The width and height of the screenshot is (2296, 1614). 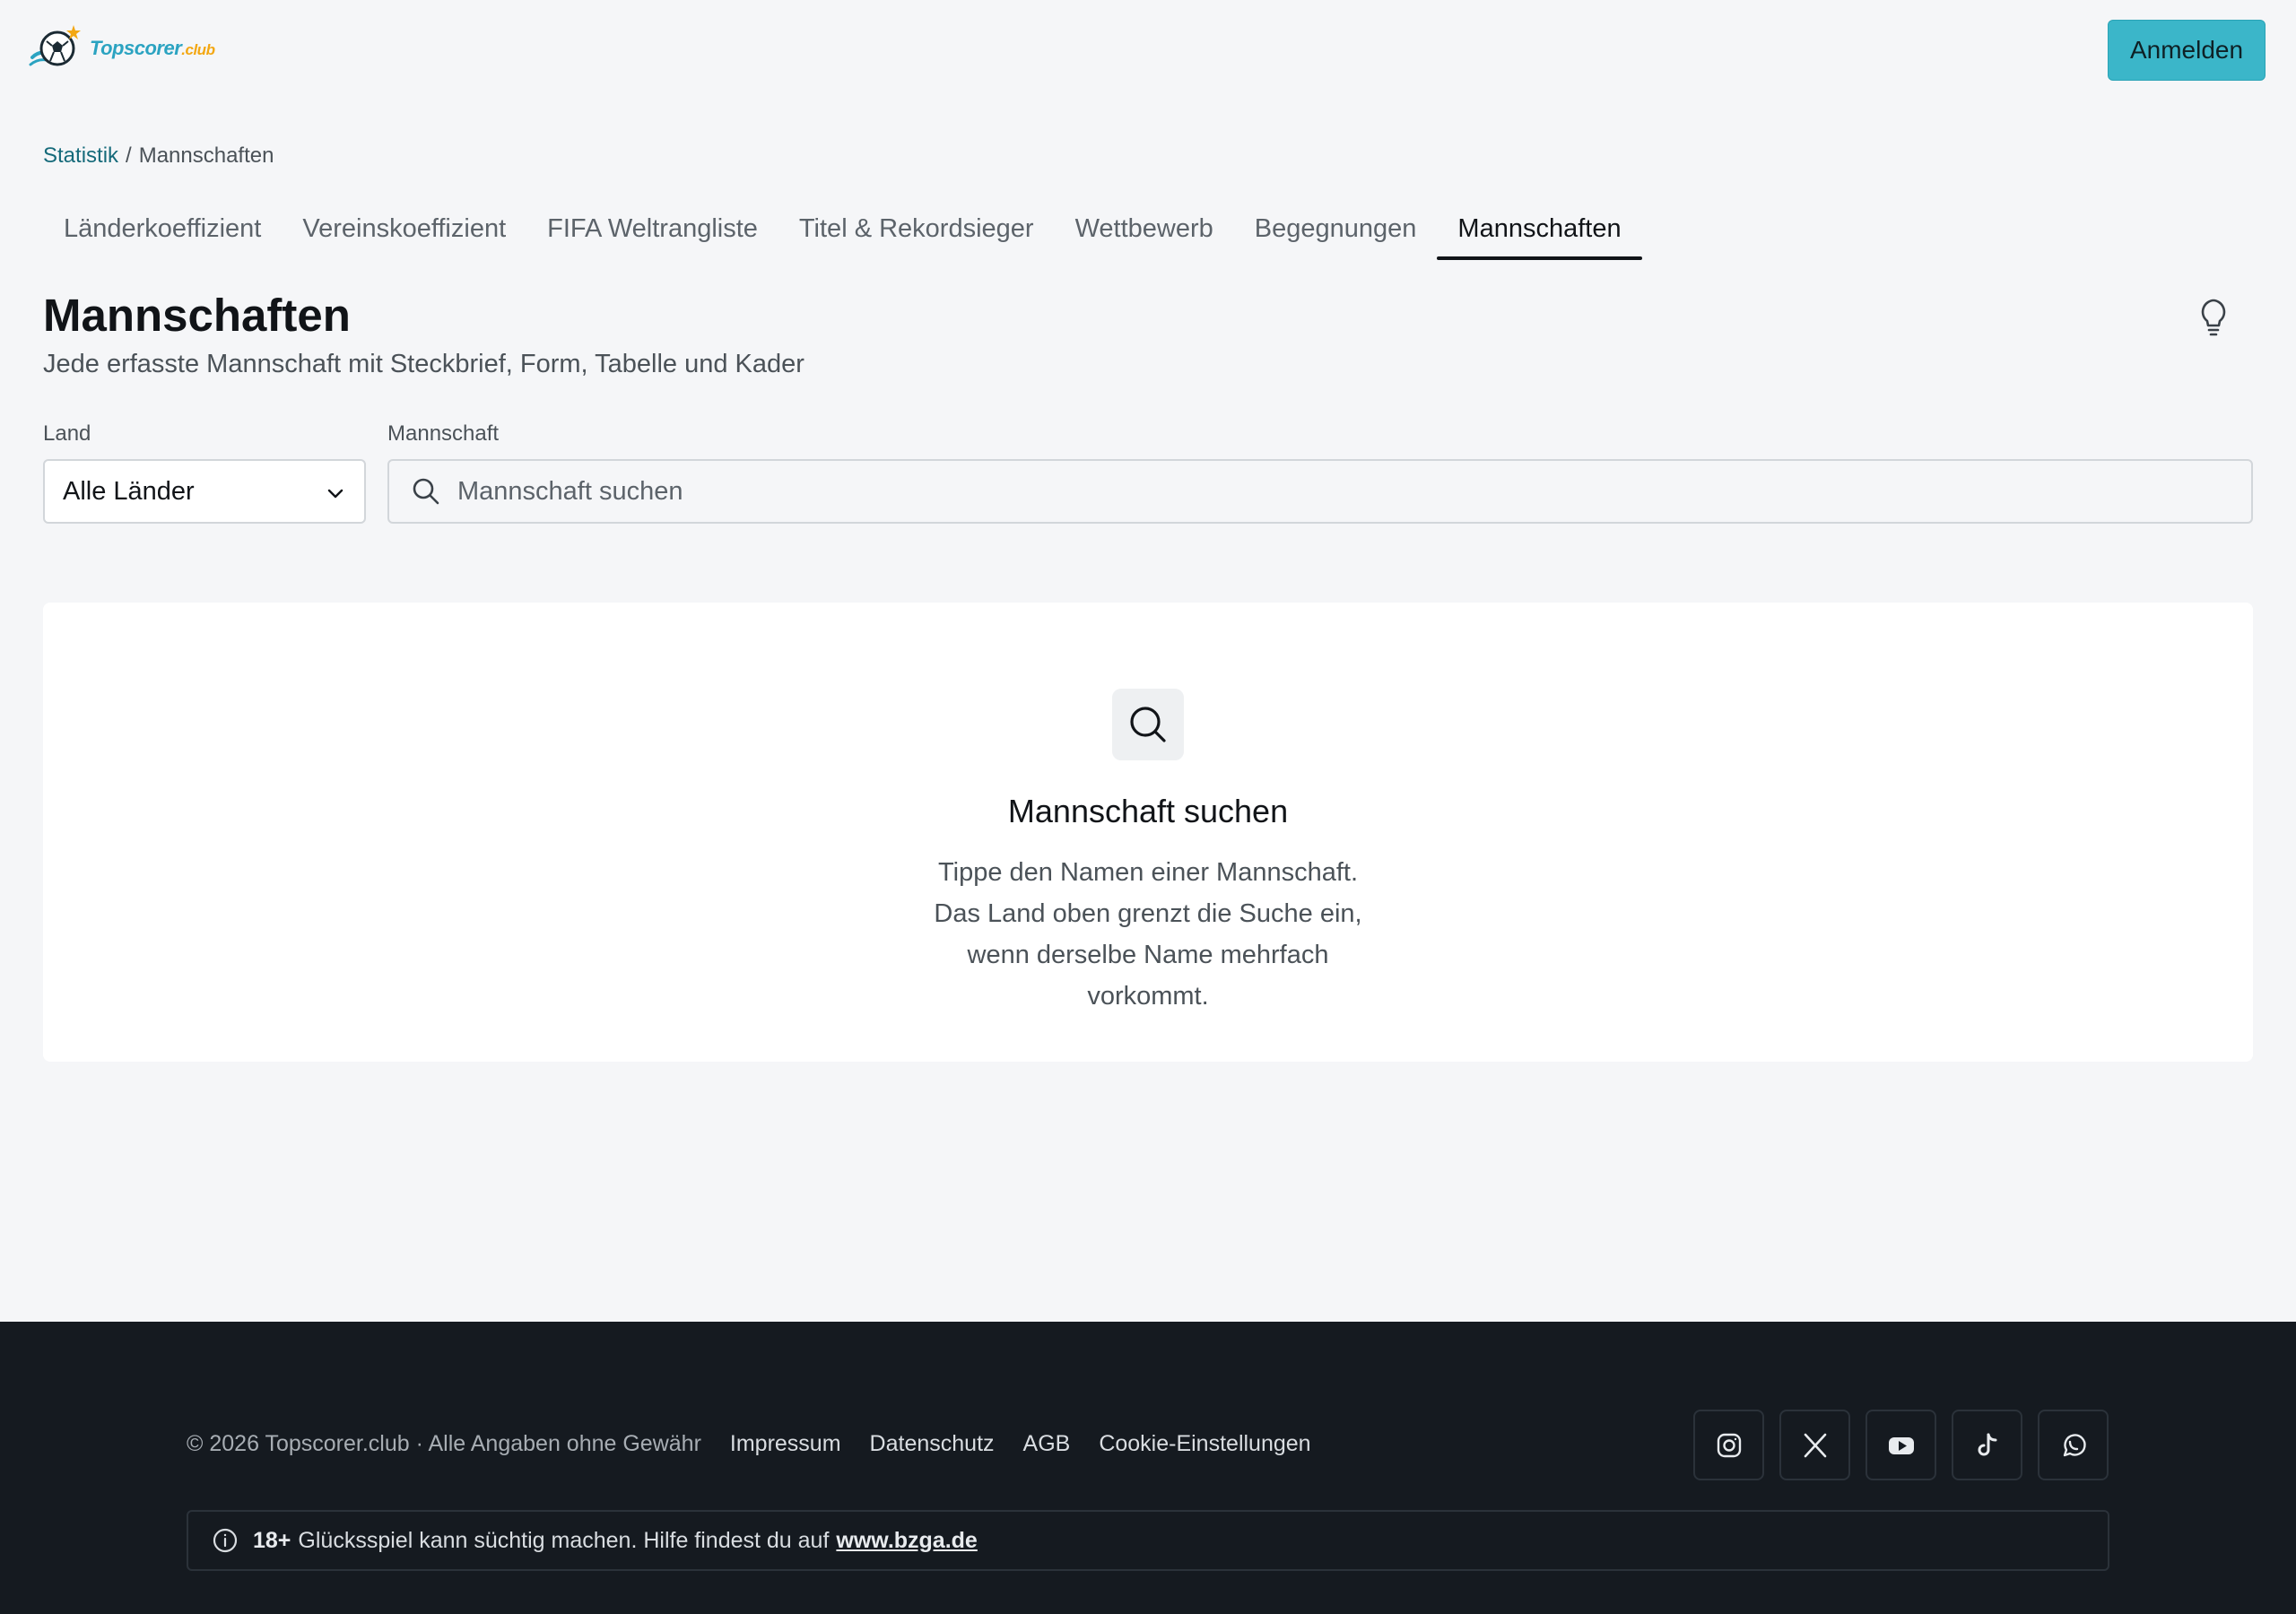 What do you see at coordinates (67, 433) in the screenshot?
I see `country-filter-label: Land` at bounding box center [67, 433].